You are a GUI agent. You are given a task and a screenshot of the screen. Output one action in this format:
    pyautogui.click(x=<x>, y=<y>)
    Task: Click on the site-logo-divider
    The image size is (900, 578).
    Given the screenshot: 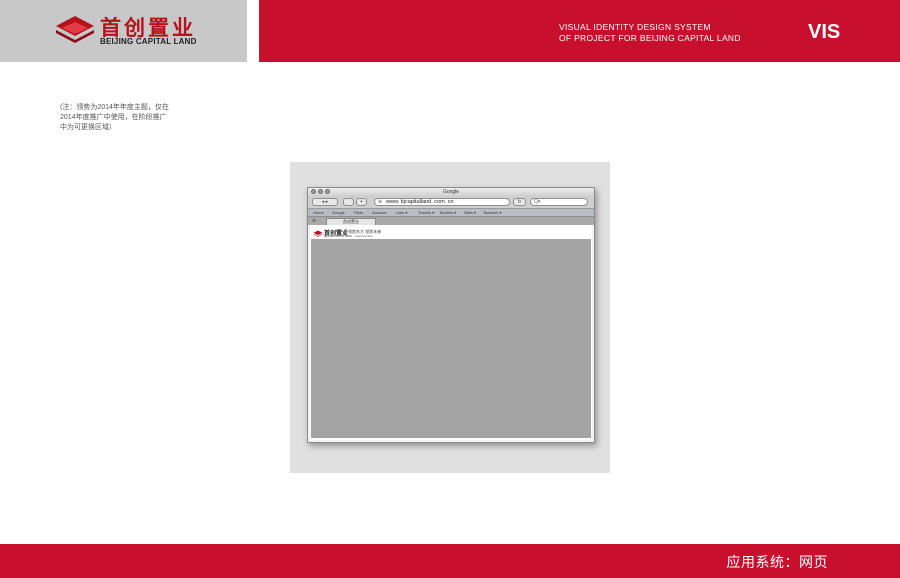 What is the action you would take?
    pyautogui.click(x=346, y=233)
    